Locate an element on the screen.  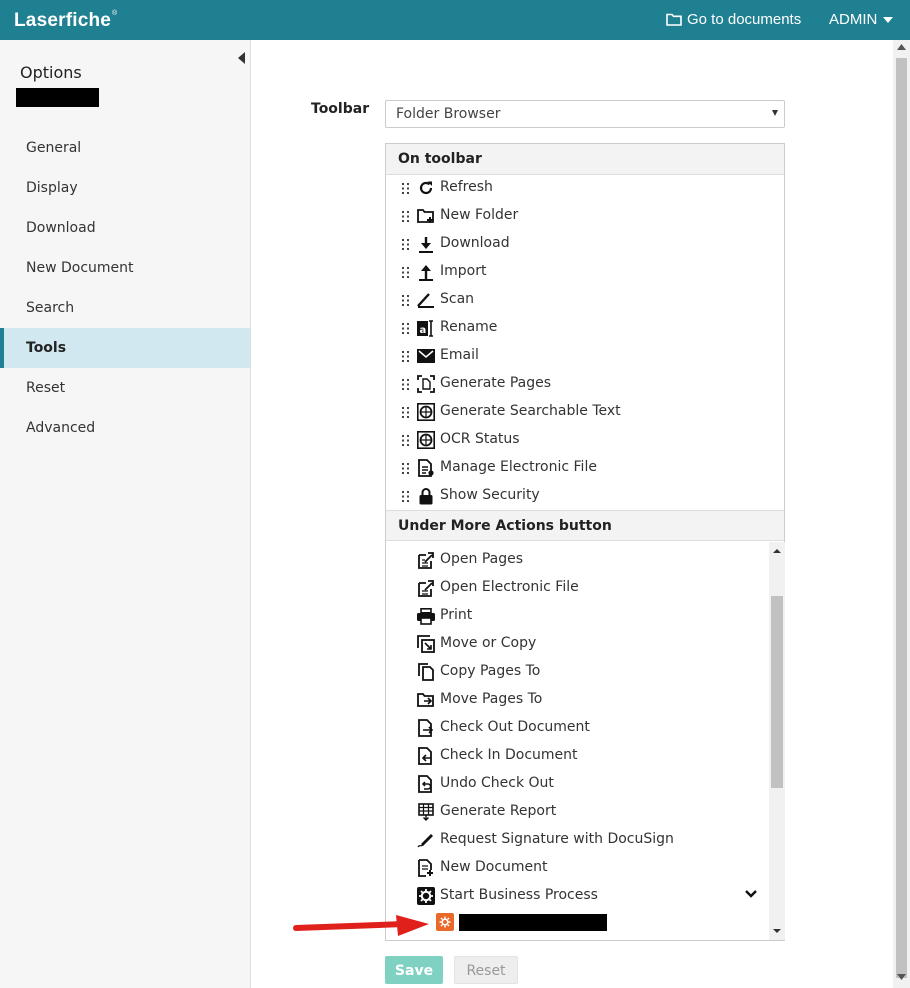
new-document-icon is located at coordinates (426, 868).